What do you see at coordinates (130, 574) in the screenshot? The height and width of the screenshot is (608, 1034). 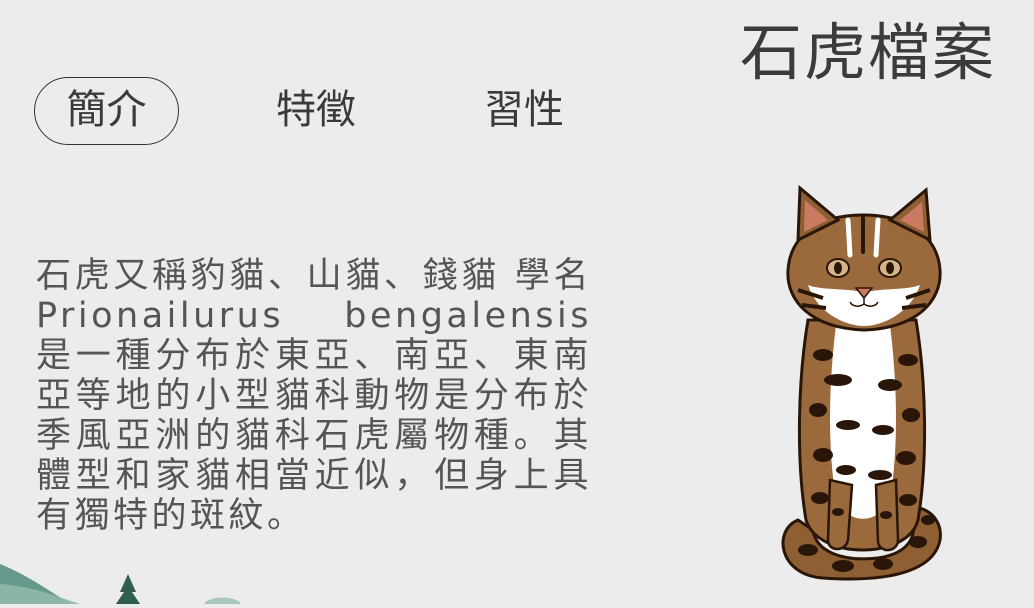 I see `ink-landscape-decoration` at bounding box center [130, 574].